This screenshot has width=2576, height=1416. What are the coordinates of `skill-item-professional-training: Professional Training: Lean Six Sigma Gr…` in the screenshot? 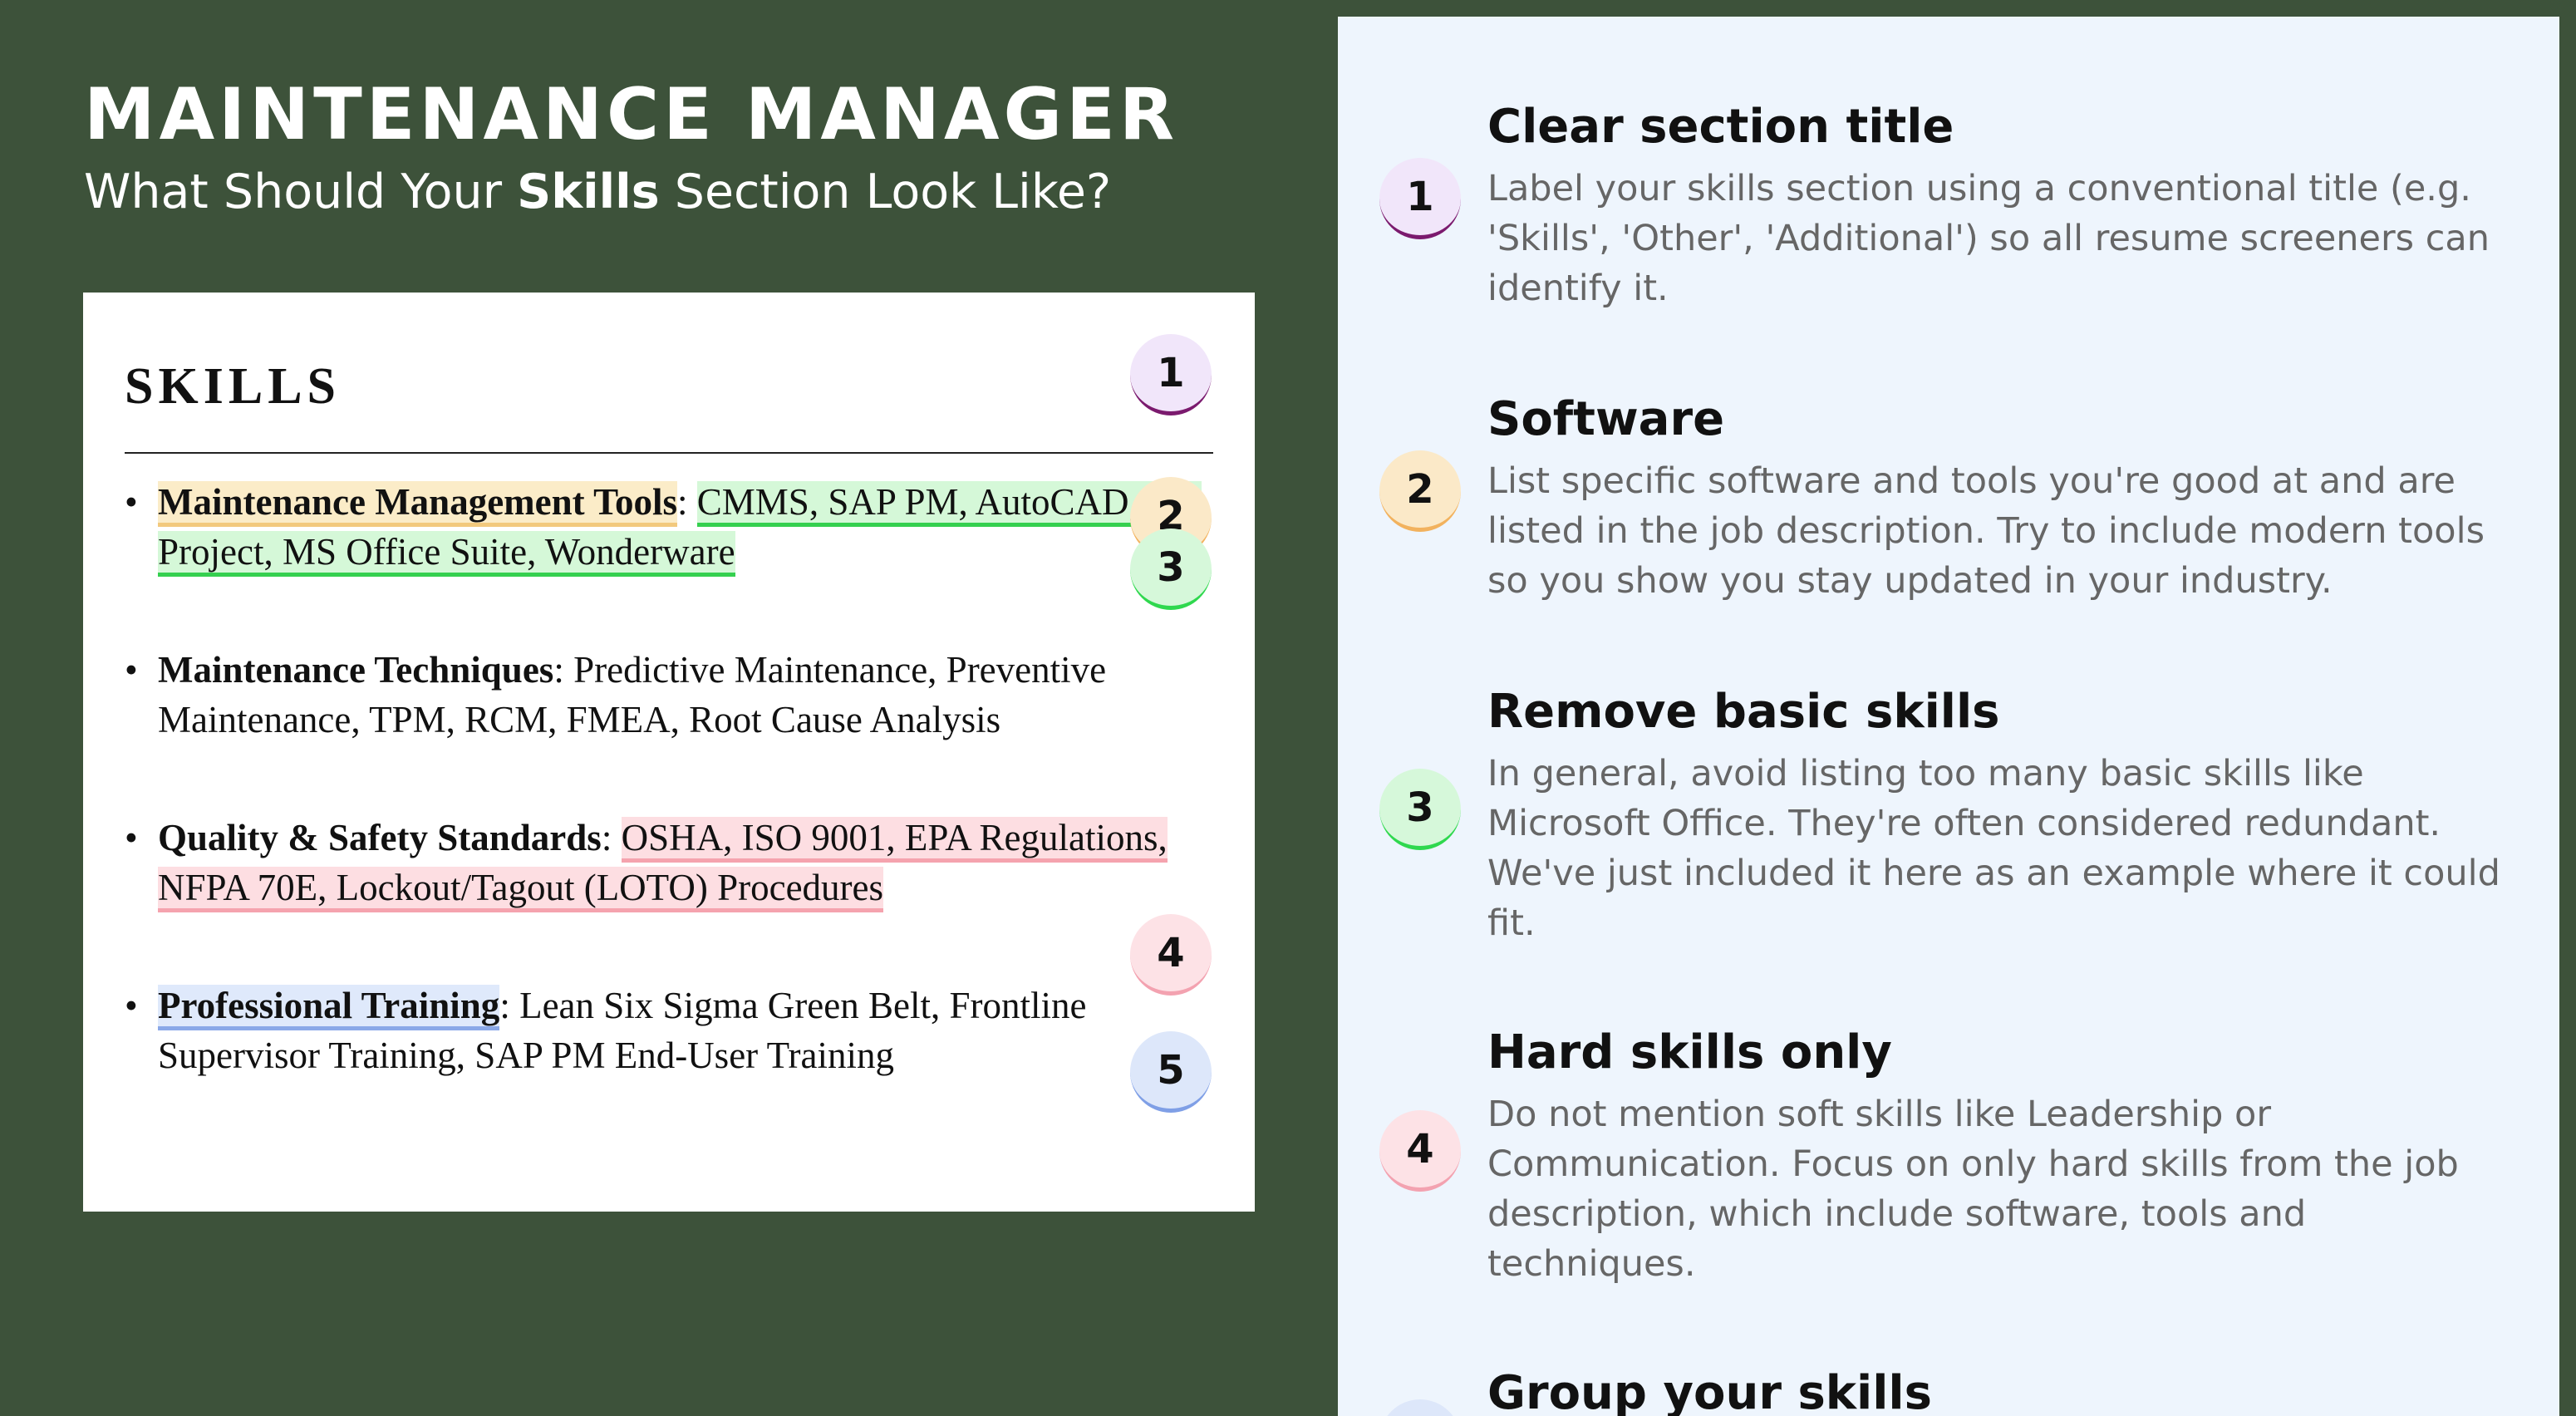 It's located at (673, 1030).